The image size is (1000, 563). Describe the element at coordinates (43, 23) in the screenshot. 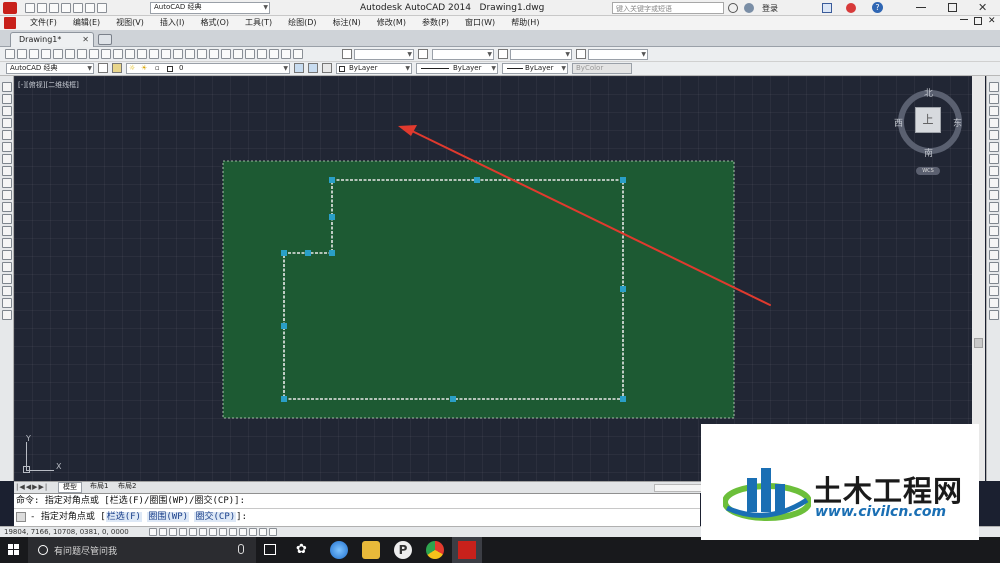

I see `menu-file: 文件(F)` at that location.